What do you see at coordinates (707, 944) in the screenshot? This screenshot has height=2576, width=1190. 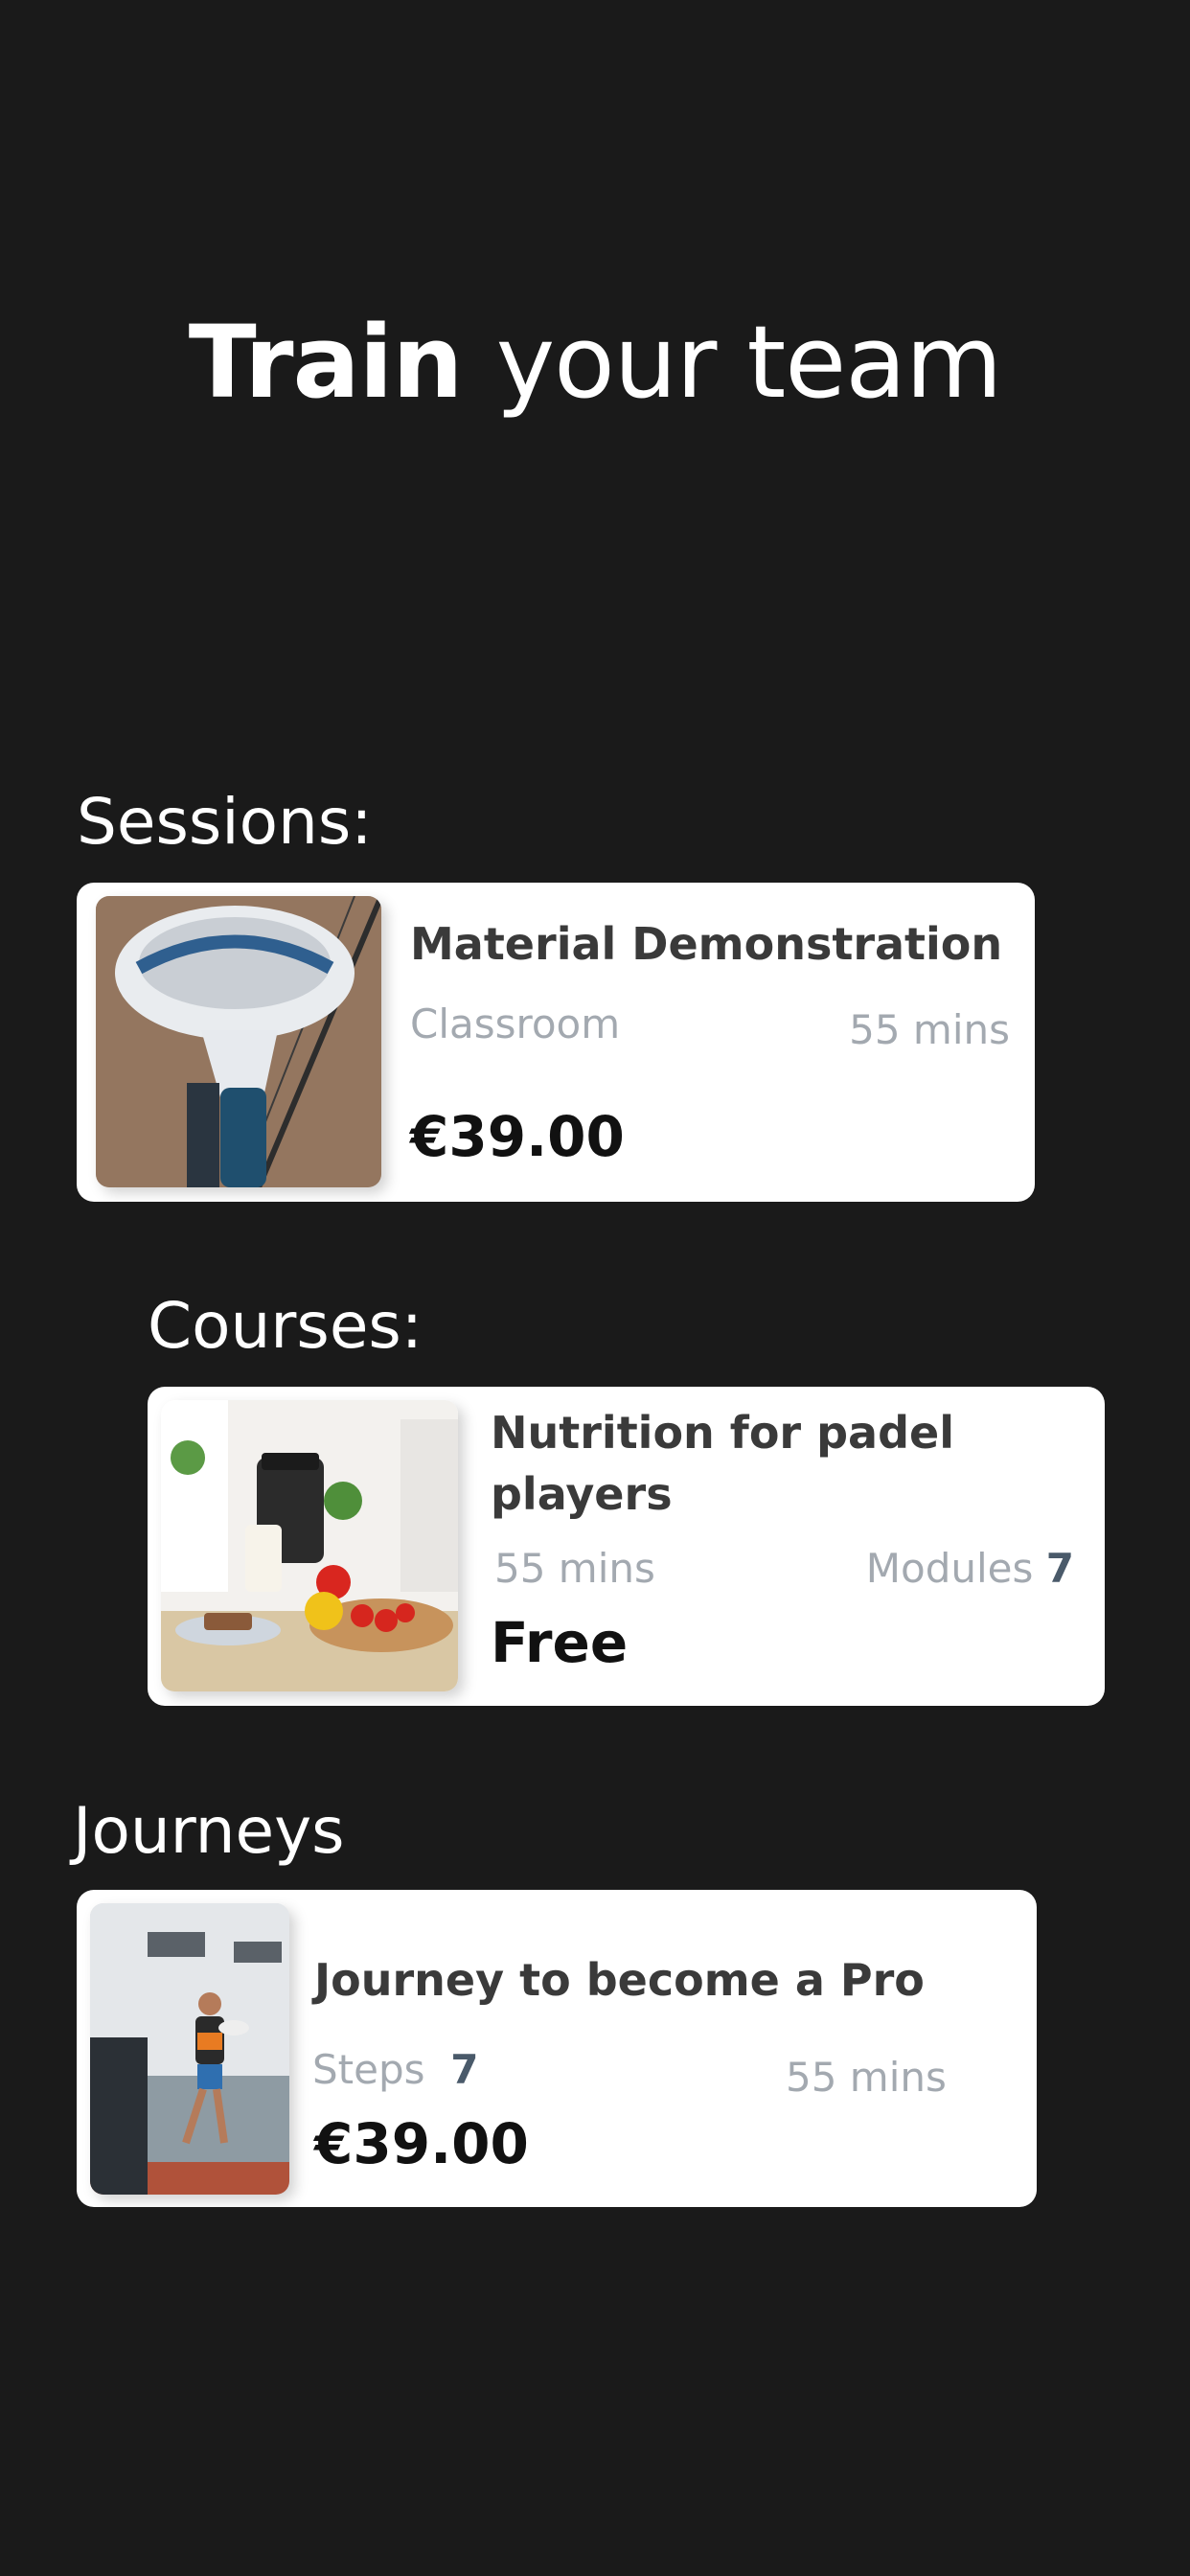 I see `session-title: Material Demonstration` at bounding box center [707, 944].